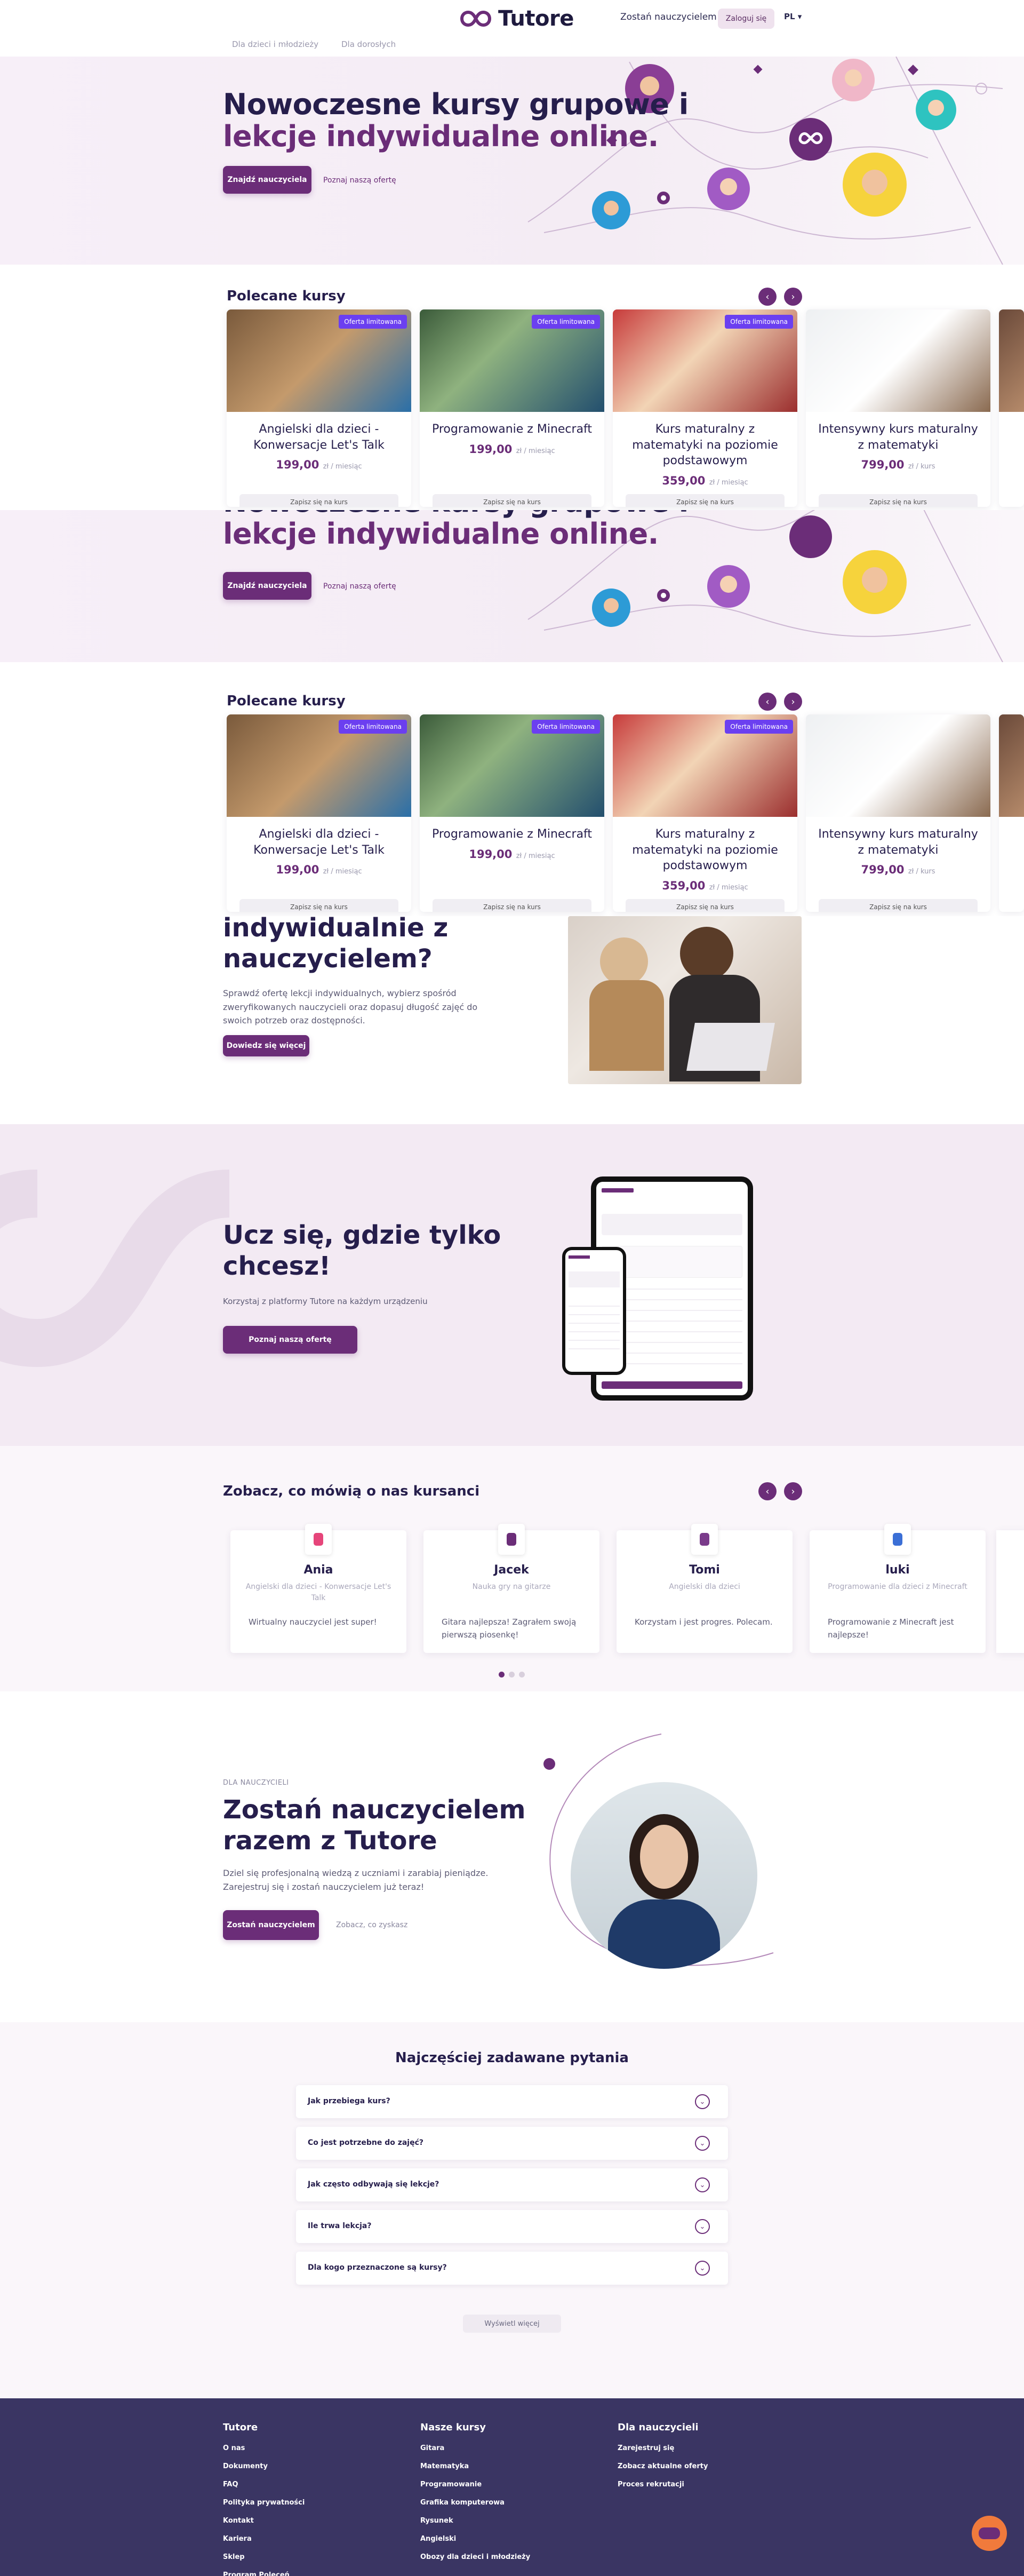 Image resolution: width=1024 pixels, height=2576 pixels. I want to click on faq-item: Ile trwa lekcja? ⌄, so click(512, 2226).